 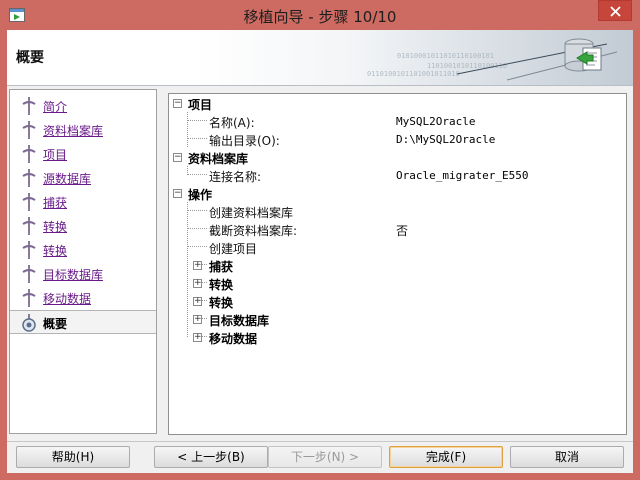 I want to click on tree-section-repository: 资料档案库, so click(x=218, y=159).